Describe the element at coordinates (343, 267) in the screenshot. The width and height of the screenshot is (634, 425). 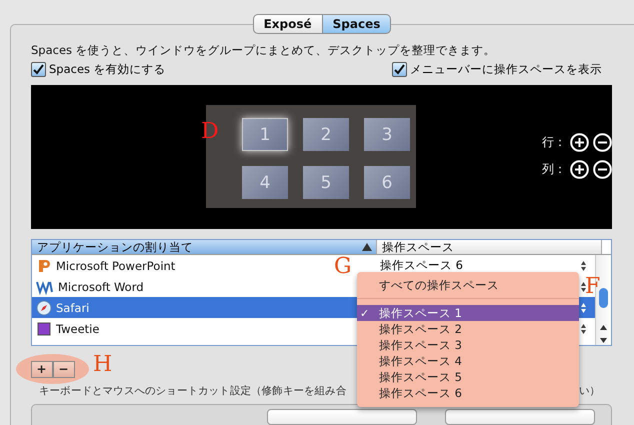
I see `annotation-letter: G` at that location.